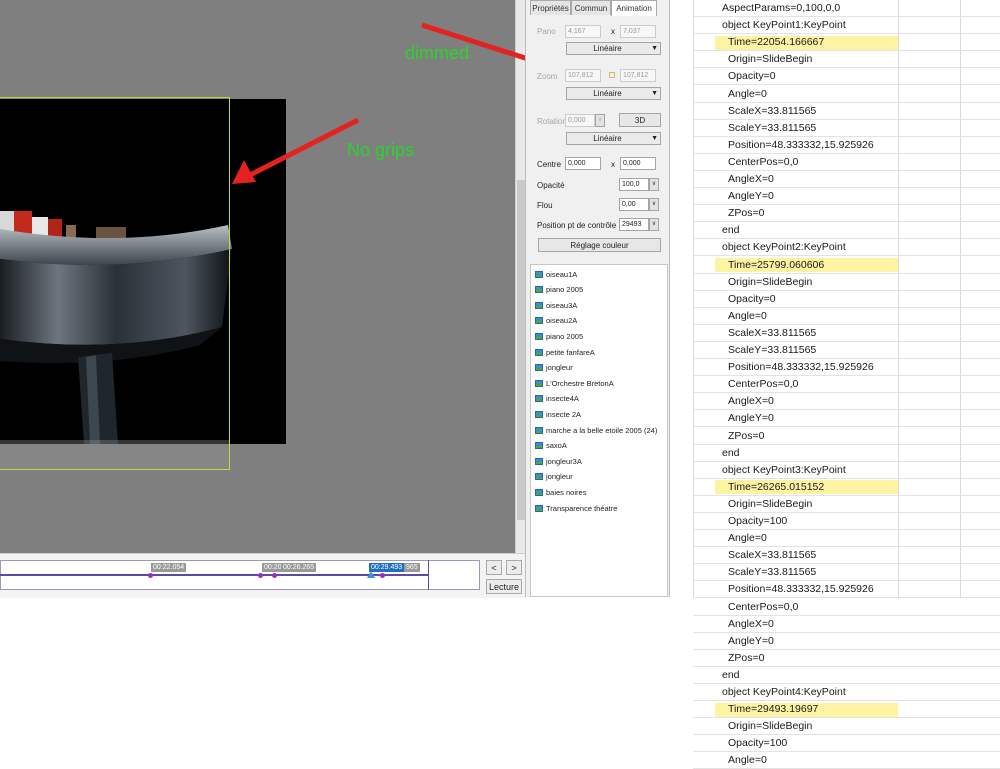 This screenshot has width=1000, height=769. What do you see at coordinates (613, 164) in the screenshot?
I see `centre-separator: x` at bounding box center [613, 164].